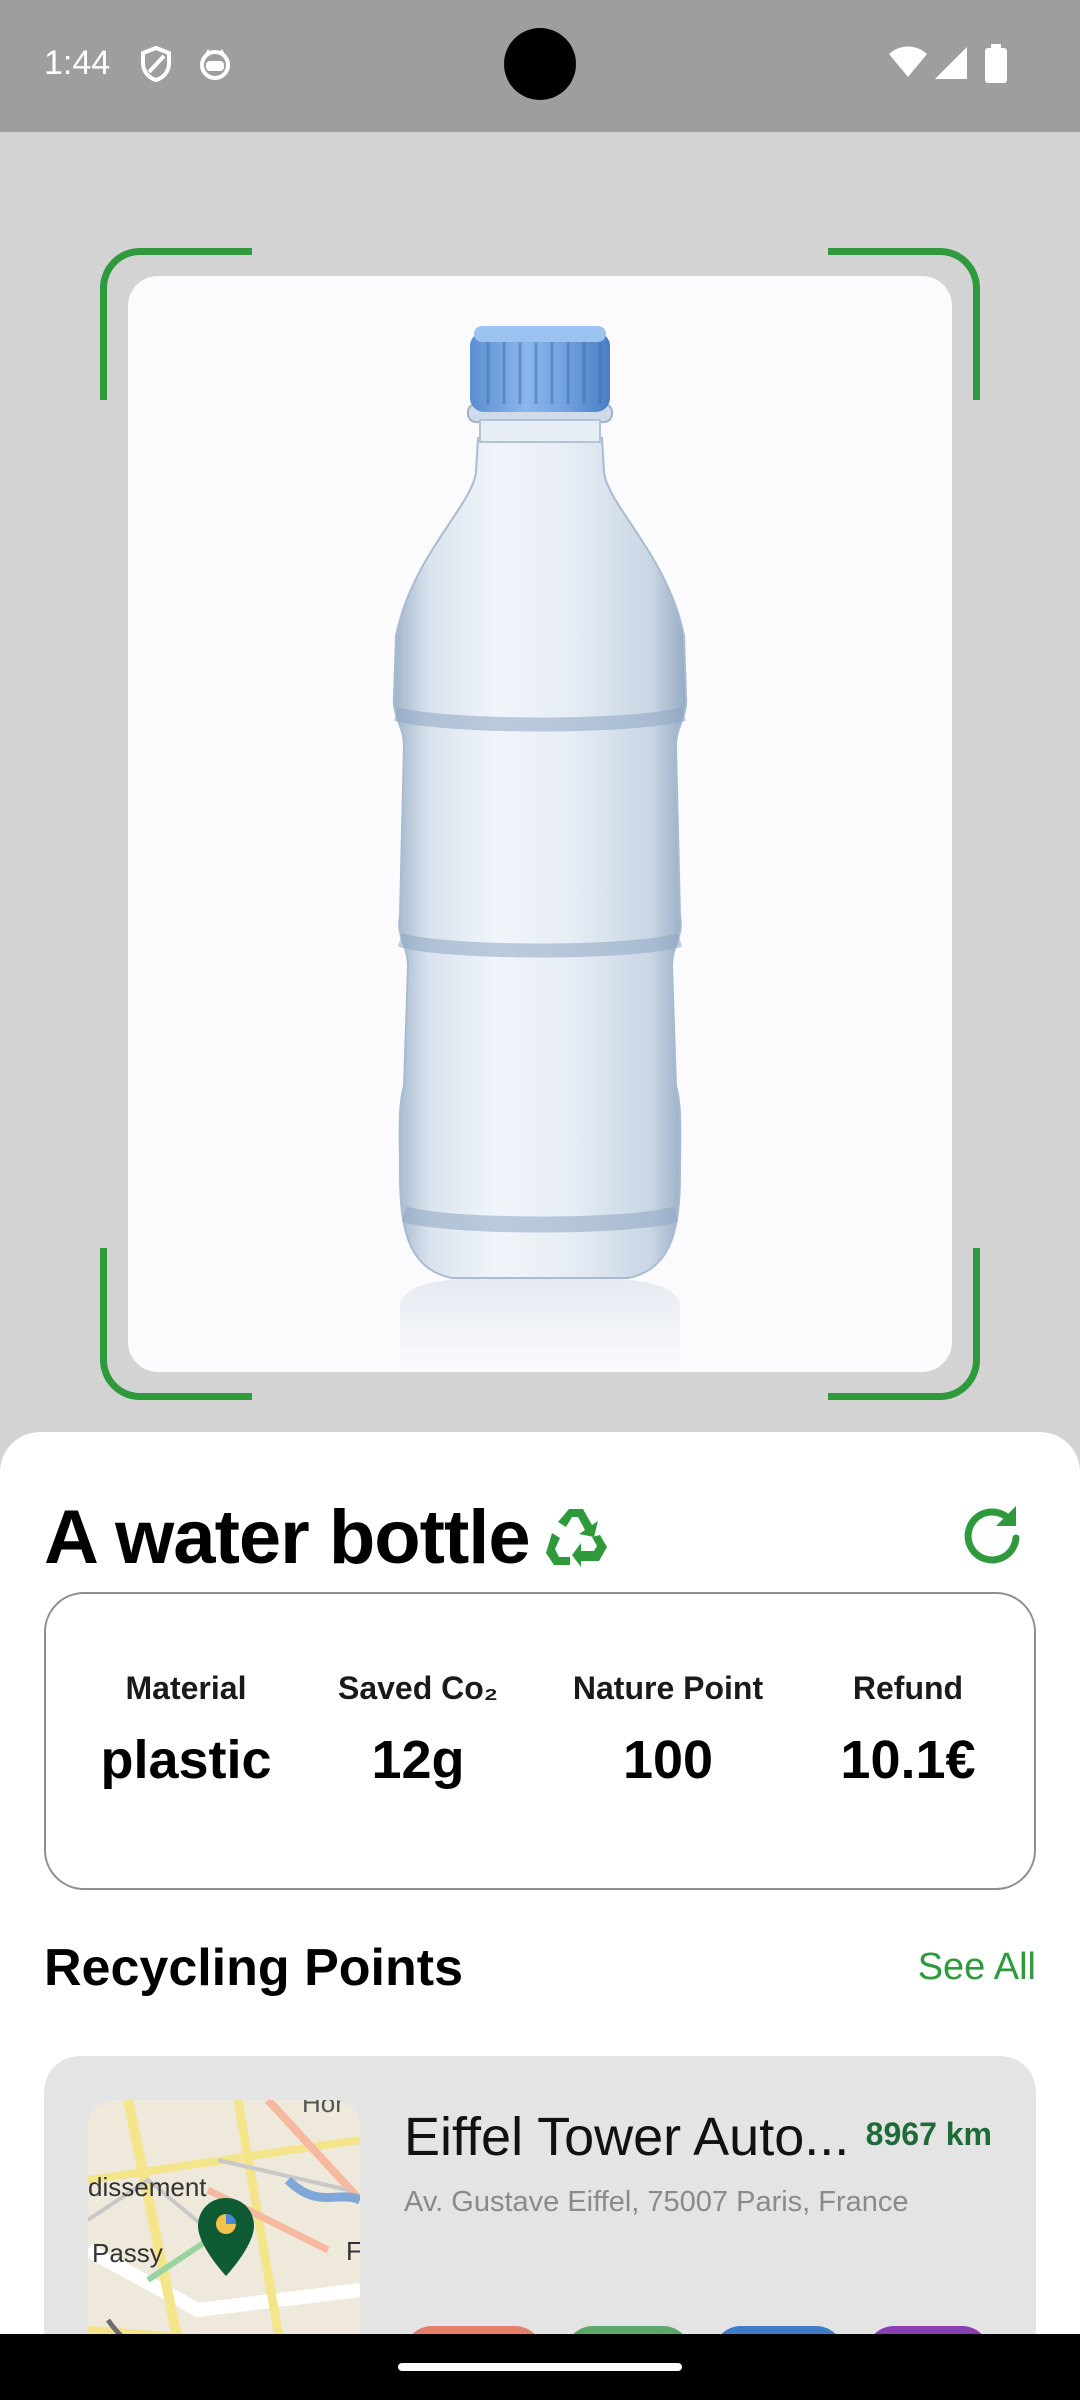 The height and width of the screenshot is (2400, 1080). What do you see at coordinates (992, 1534) in the screenshot?
I see `refresh-button` at bounding box center [992, 1534].